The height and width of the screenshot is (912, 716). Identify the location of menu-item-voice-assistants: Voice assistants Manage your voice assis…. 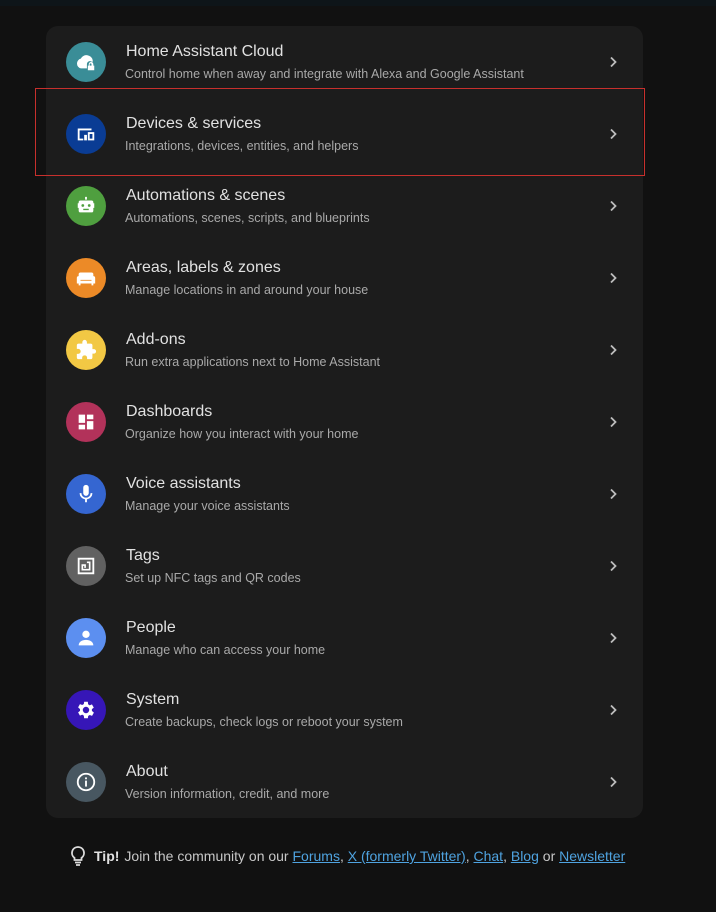
(344, 494).